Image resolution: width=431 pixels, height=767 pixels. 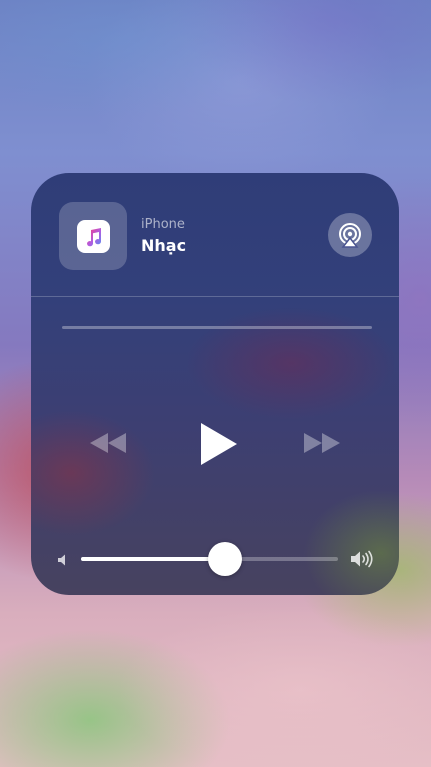 What do you see at coordinates (215, 296) in the screenshot?
I see `header-divider` at bounding box center [215, 296].